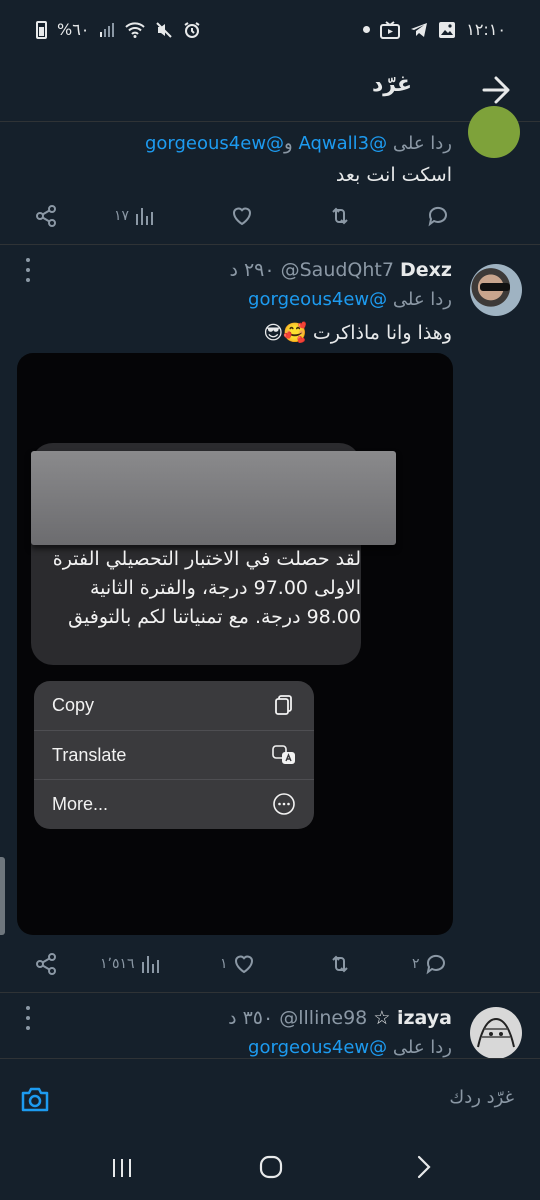 The image size is (540, 1200). What do you see at coordinates (252, 270) in the screenshot?
I see `tweet-time: ٢٩٠ د` at bounding box center [252, 270].